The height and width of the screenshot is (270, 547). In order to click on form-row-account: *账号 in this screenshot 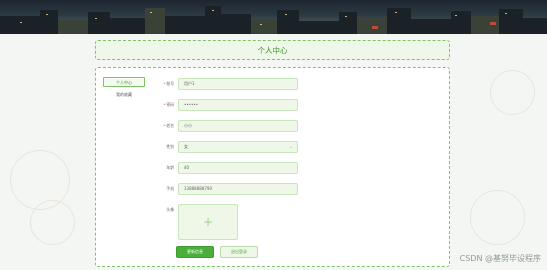, I will do `click(167, 84)`.